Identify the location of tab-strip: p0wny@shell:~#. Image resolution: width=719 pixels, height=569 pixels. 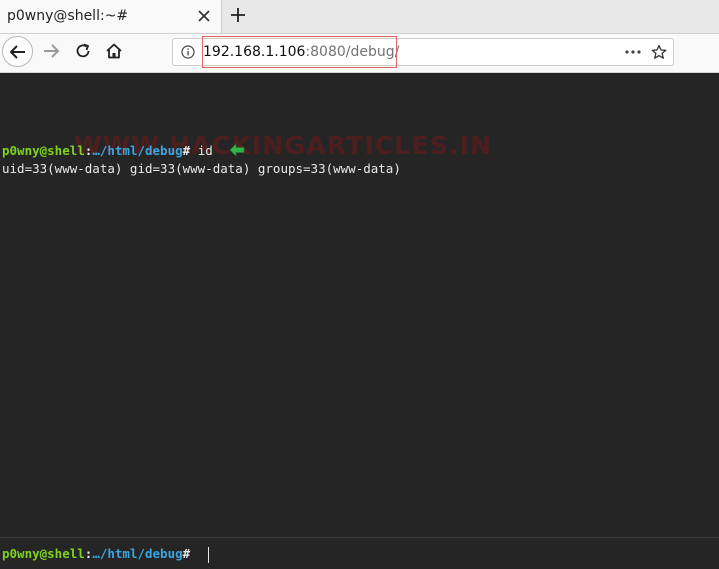
(359, 17).